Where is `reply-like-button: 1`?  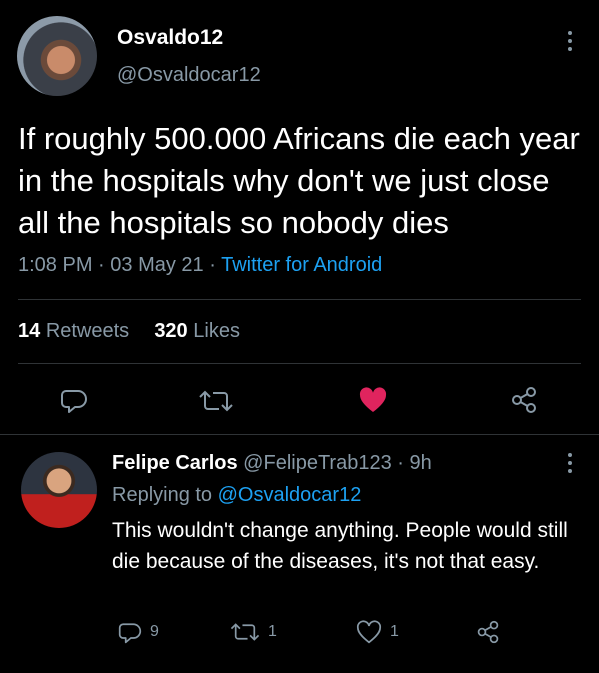
reply-like-button: 1 is located at coordinates (377, 632).